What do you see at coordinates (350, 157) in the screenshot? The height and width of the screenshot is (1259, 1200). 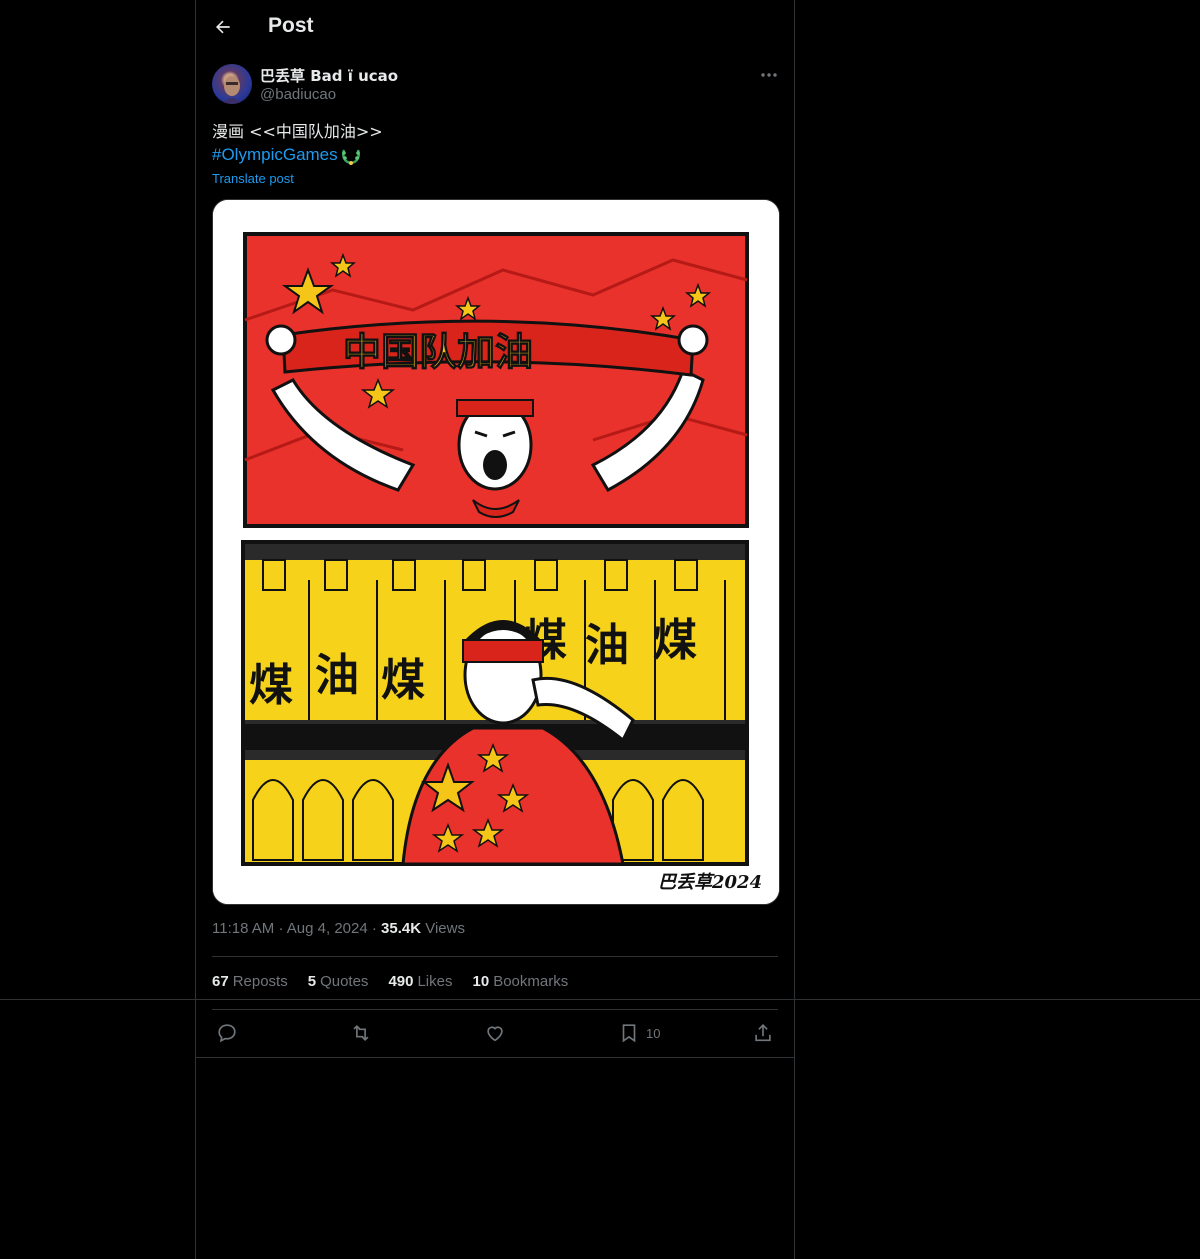 I see `olympic-laurel-icon` at bounding box center [350, 157].